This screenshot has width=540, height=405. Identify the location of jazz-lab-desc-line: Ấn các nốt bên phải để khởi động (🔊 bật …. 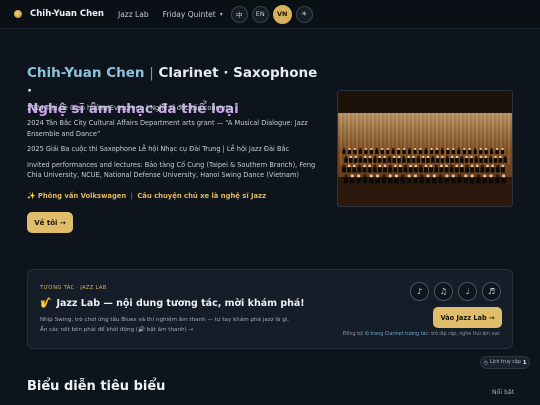
(117, 329).